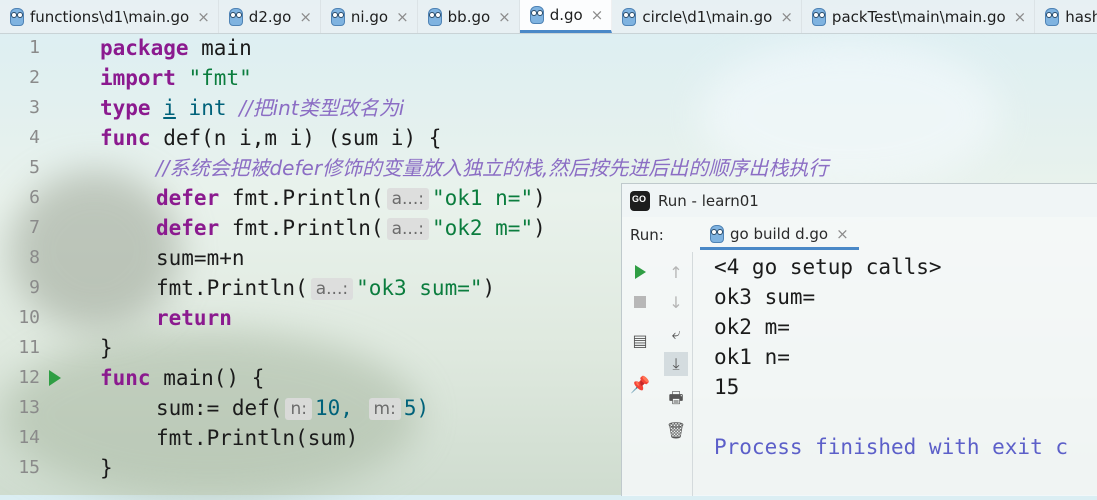  I want to click on code-line-6: defer fmt.Println(a...: "ok1 n="), so click(351, 198).